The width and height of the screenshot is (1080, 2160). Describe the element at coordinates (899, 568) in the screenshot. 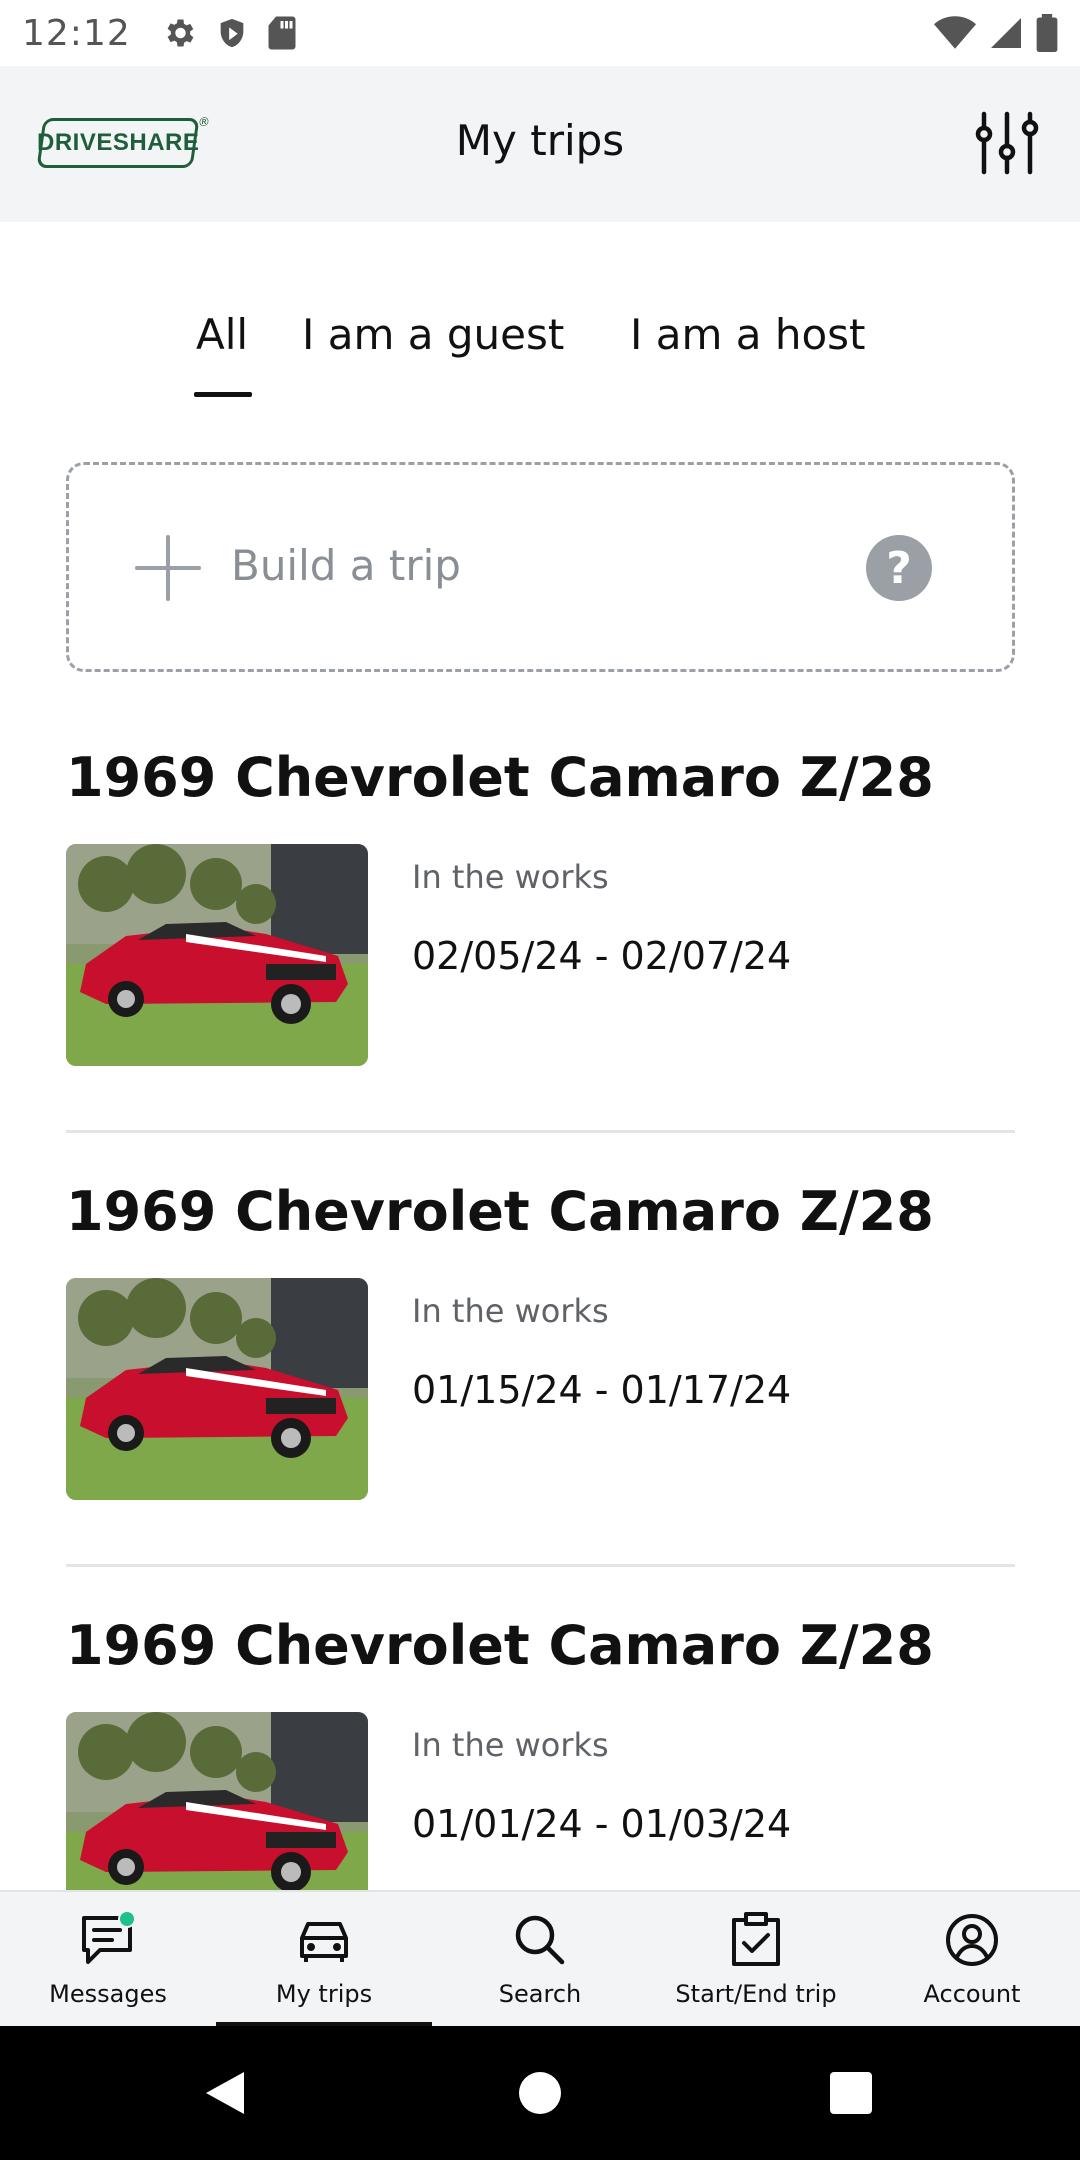

I see `help-icon: ?` at that location.